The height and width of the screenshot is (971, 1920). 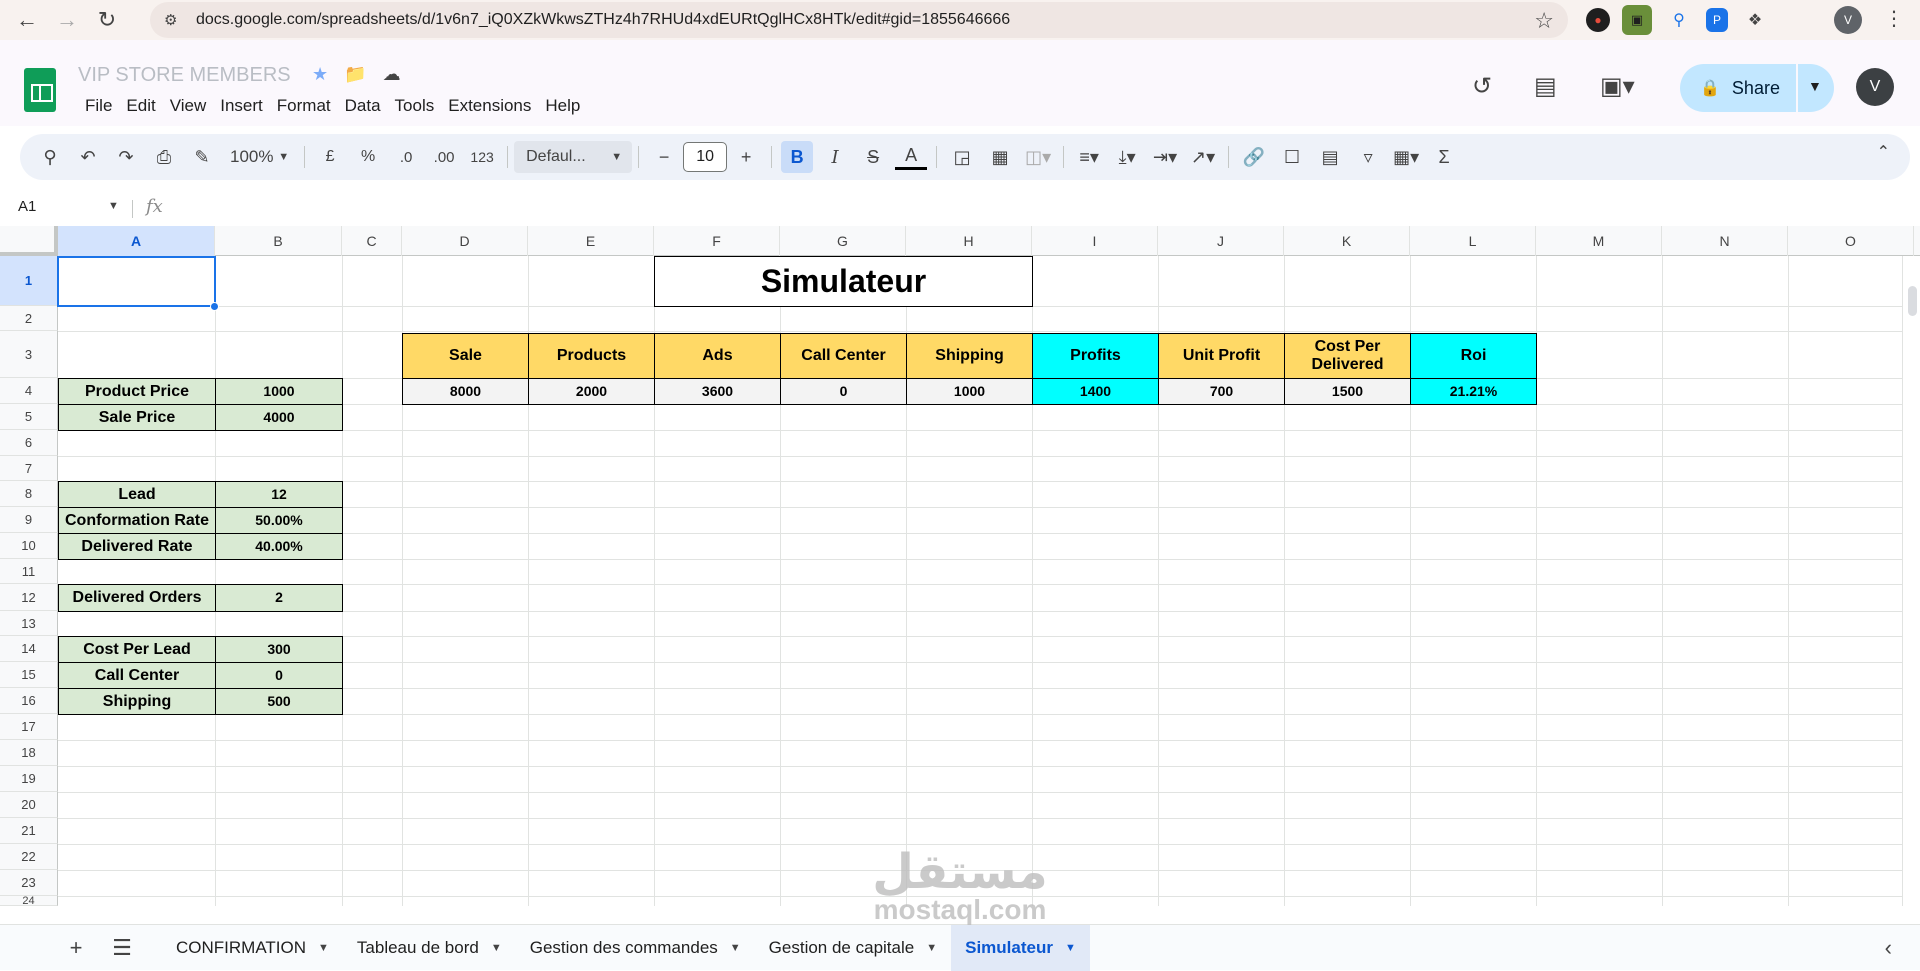 What do you see at coordinates (1894, 18) in the screenshot?
I see `browser-menu-icon: ⋮` at bounding box center [1894, 18].